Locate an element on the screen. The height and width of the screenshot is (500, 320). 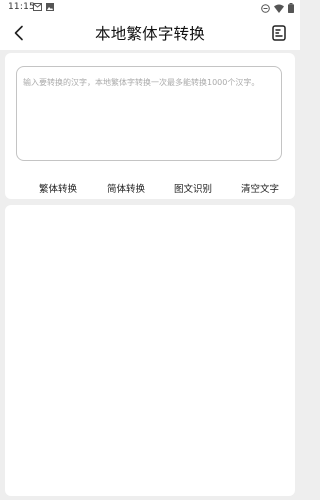
list-document-icon is located at coordinates (279, 33).